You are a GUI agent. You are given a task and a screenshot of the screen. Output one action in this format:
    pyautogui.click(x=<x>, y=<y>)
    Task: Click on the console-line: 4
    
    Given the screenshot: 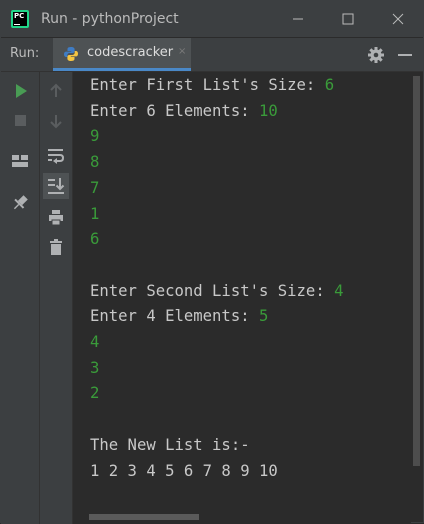 What is the action you would take?
    pyautogui.click(x=94, y=342)
    